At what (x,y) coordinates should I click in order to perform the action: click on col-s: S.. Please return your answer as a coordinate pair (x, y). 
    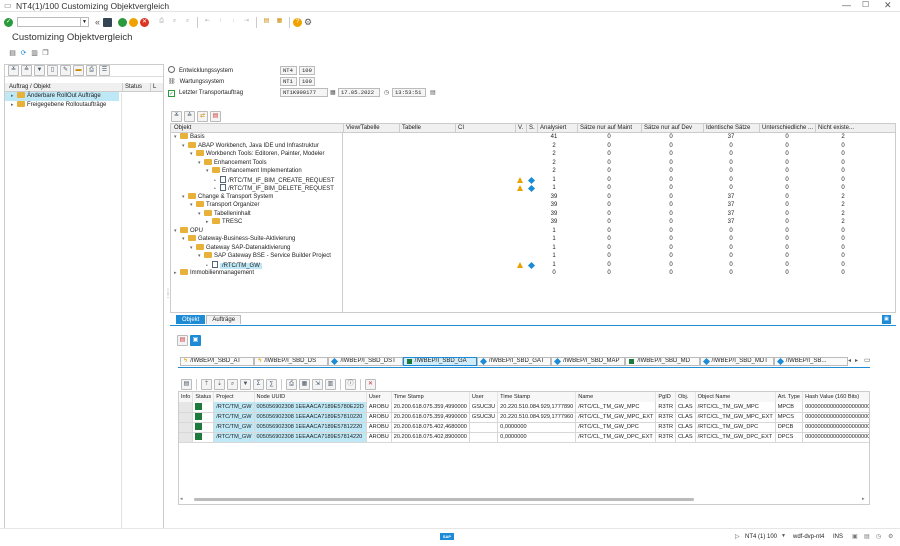
    Looking at the image, I should click on (530, 128).